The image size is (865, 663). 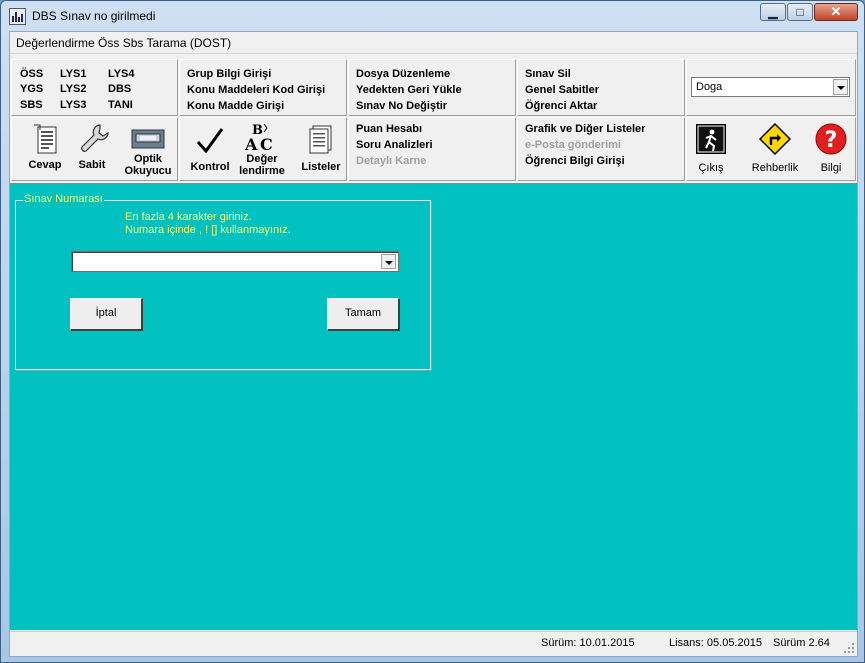 What do you see at coordinates (588, 643) in the screenshot?
I see `status-surum-date: Sürüm: 10.01.2015` at bounding box center [588, 643].